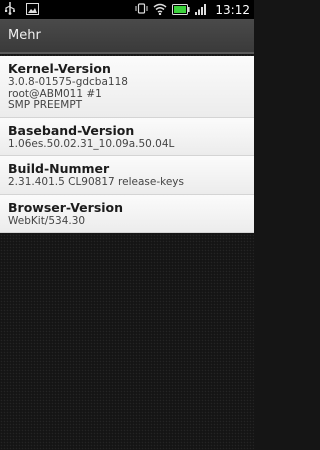 The height and width of the screenshot is (450, 320). What do you see at coordinates (66, 207) in the screenshot?
I see `item-label: Browser-Version` at bounding box center [66, 207].